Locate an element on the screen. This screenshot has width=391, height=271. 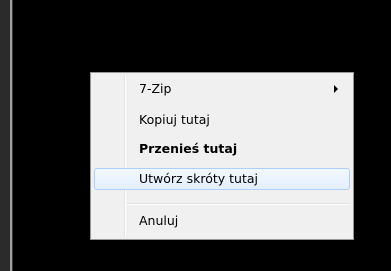
menu-separator is located at coordinates (238, 204).